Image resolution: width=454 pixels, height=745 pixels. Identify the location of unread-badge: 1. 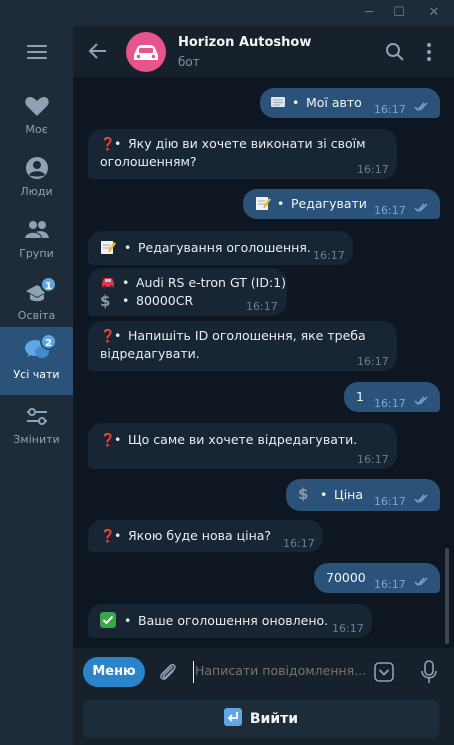
(48, 284).